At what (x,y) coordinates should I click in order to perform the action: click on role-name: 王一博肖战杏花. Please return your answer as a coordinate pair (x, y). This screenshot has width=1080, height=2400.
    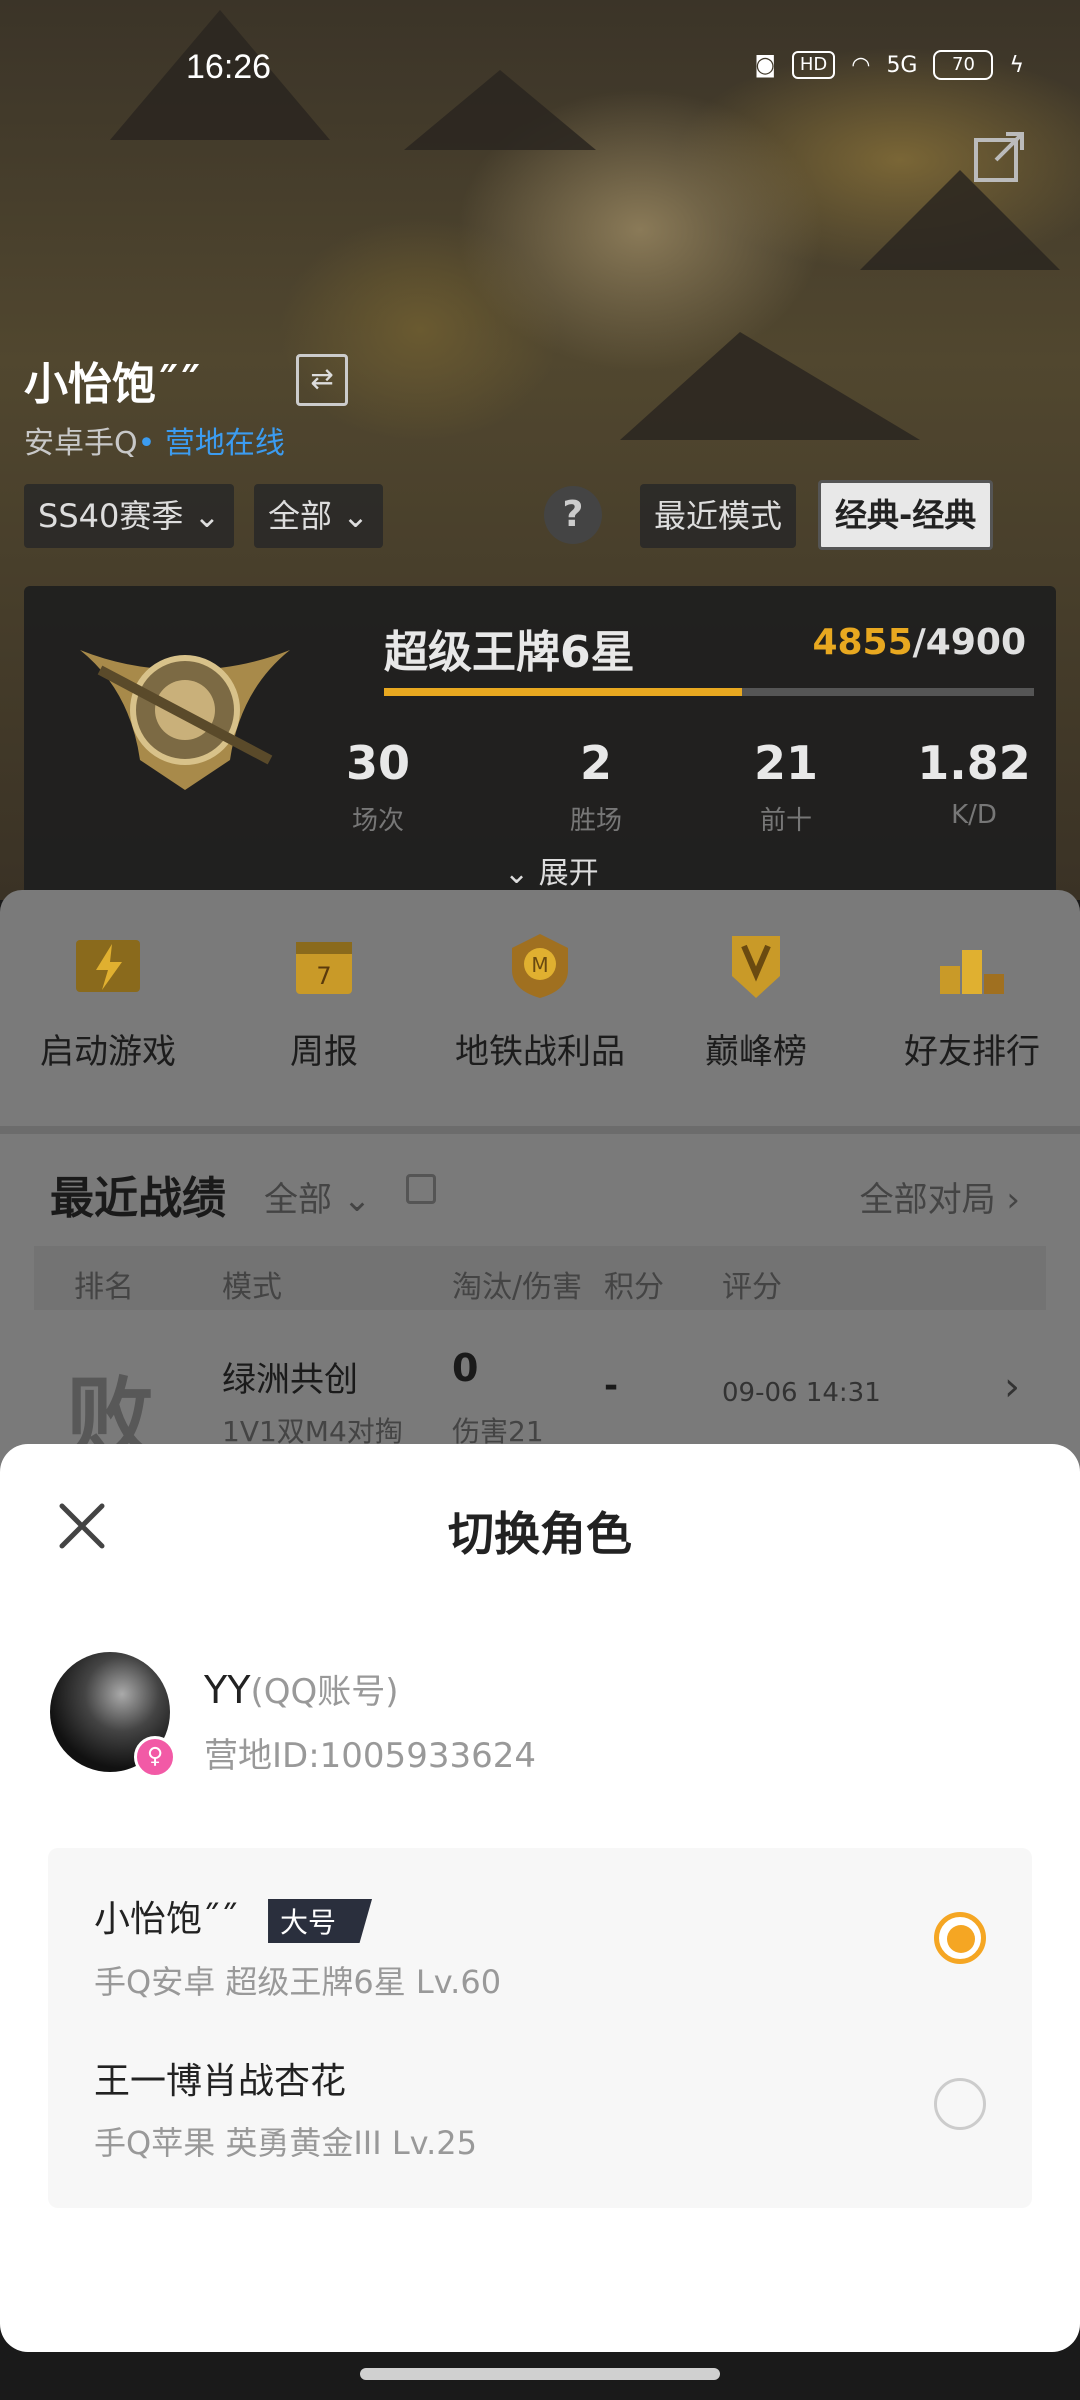
    Looking at the image, I should click on (220, 2081).